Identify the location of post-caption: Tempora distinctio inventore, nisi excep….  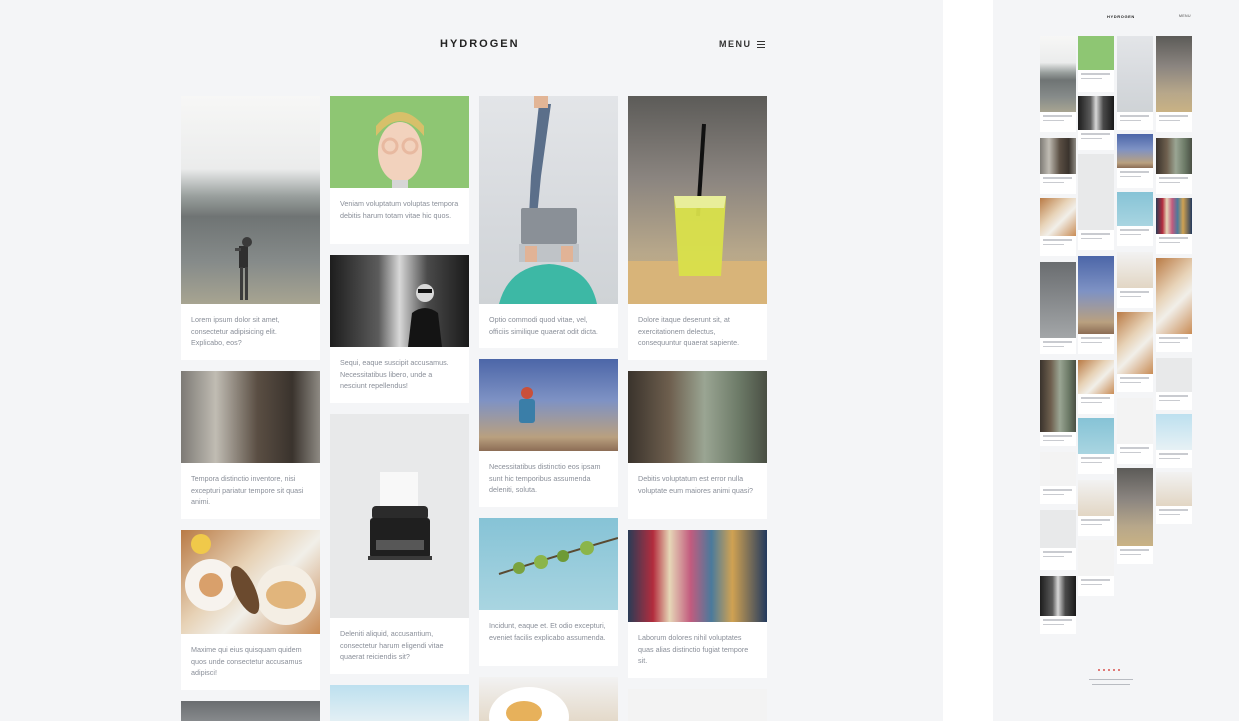
(247, 490).